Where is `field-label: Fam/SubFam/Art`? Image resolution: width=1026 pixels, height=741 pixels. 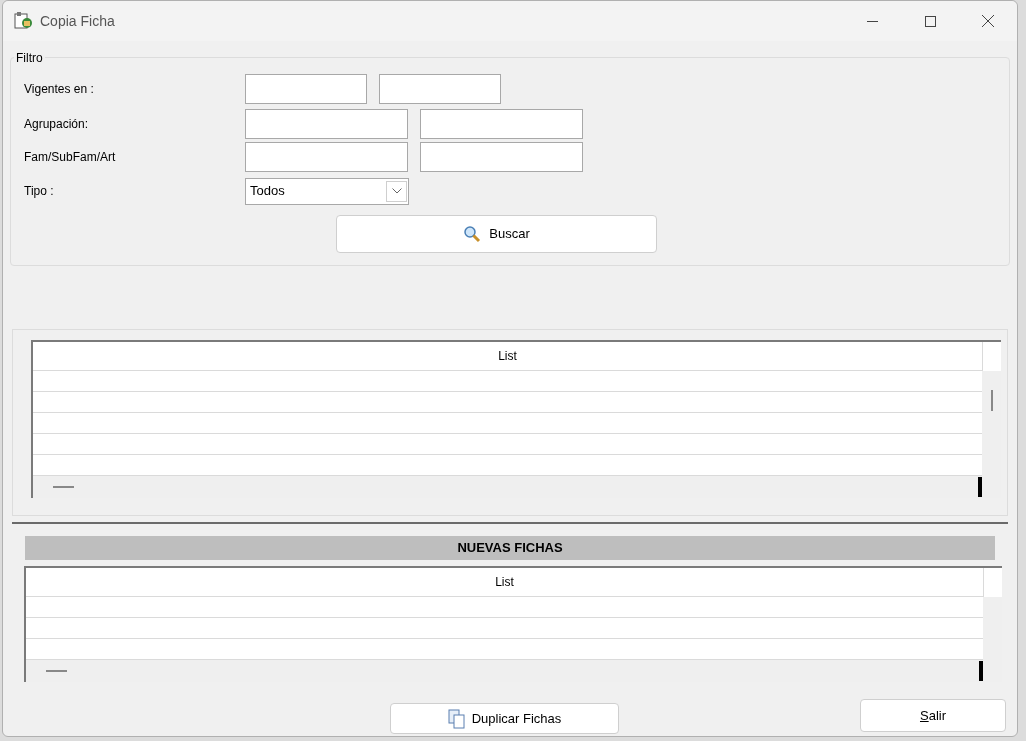 field-label: Fam/SubFam/Art is located at coordinates (70, 157).